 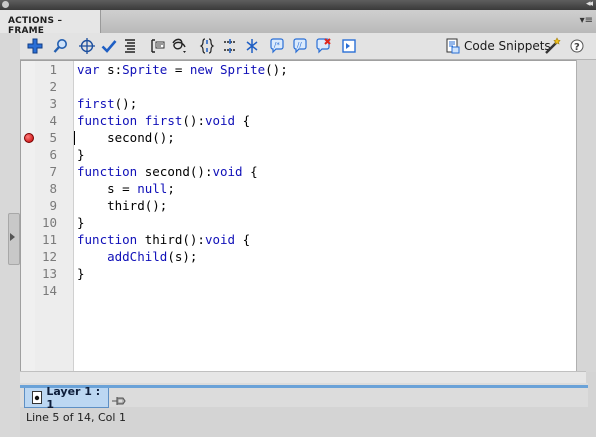 I want to click on code-keyword: Sprite, so click(x=145, y=69).